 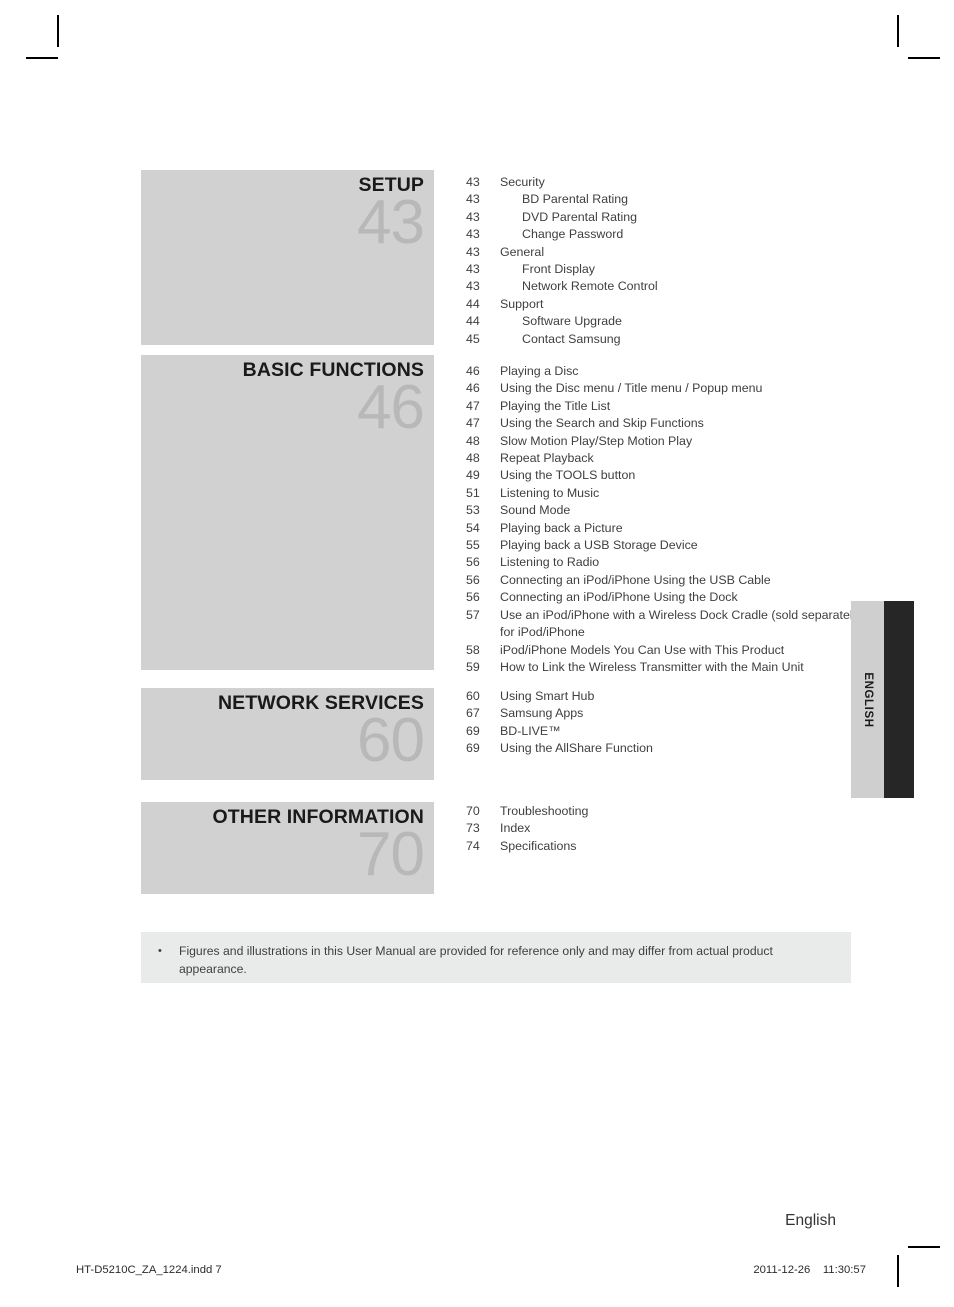 I want to click on toc-entry-label: Using Smart Hub, so click(x=547, y=696).